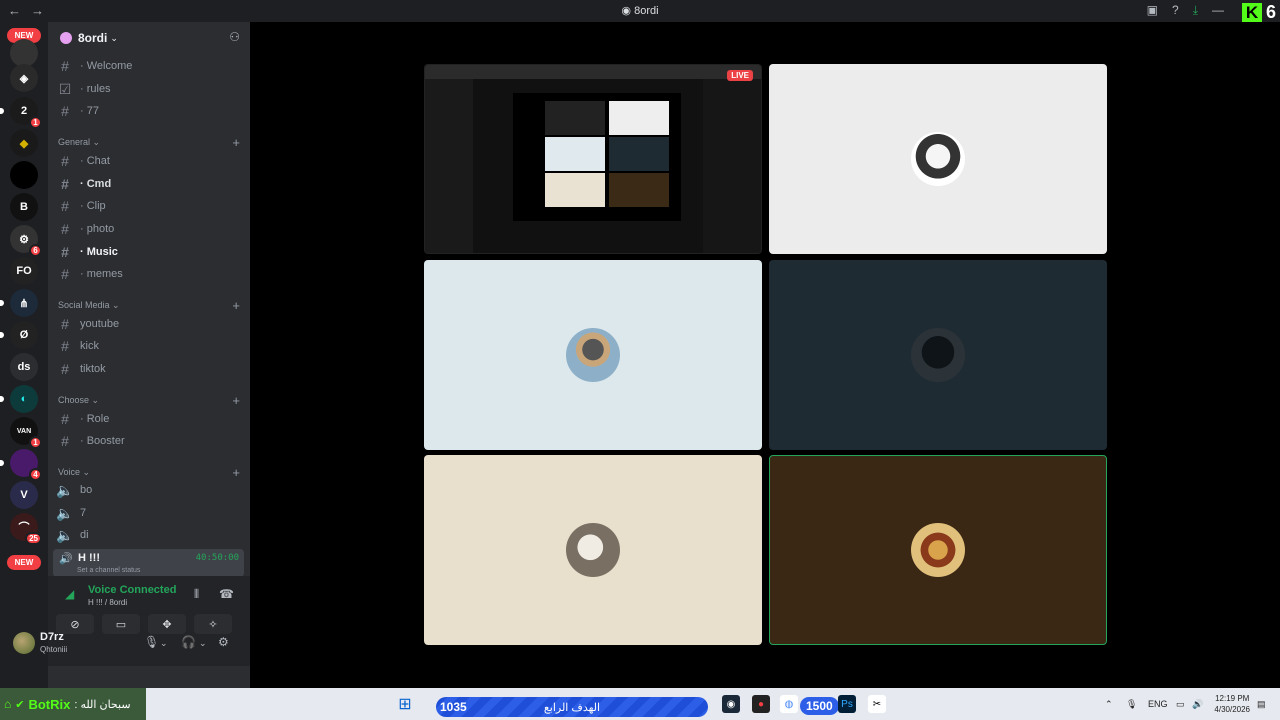 The width and height of the screenshot is (1280, 720). Describe the element at coordinates (21, 465) in the screenshot. I see `server-icon-14: 4` at that location.